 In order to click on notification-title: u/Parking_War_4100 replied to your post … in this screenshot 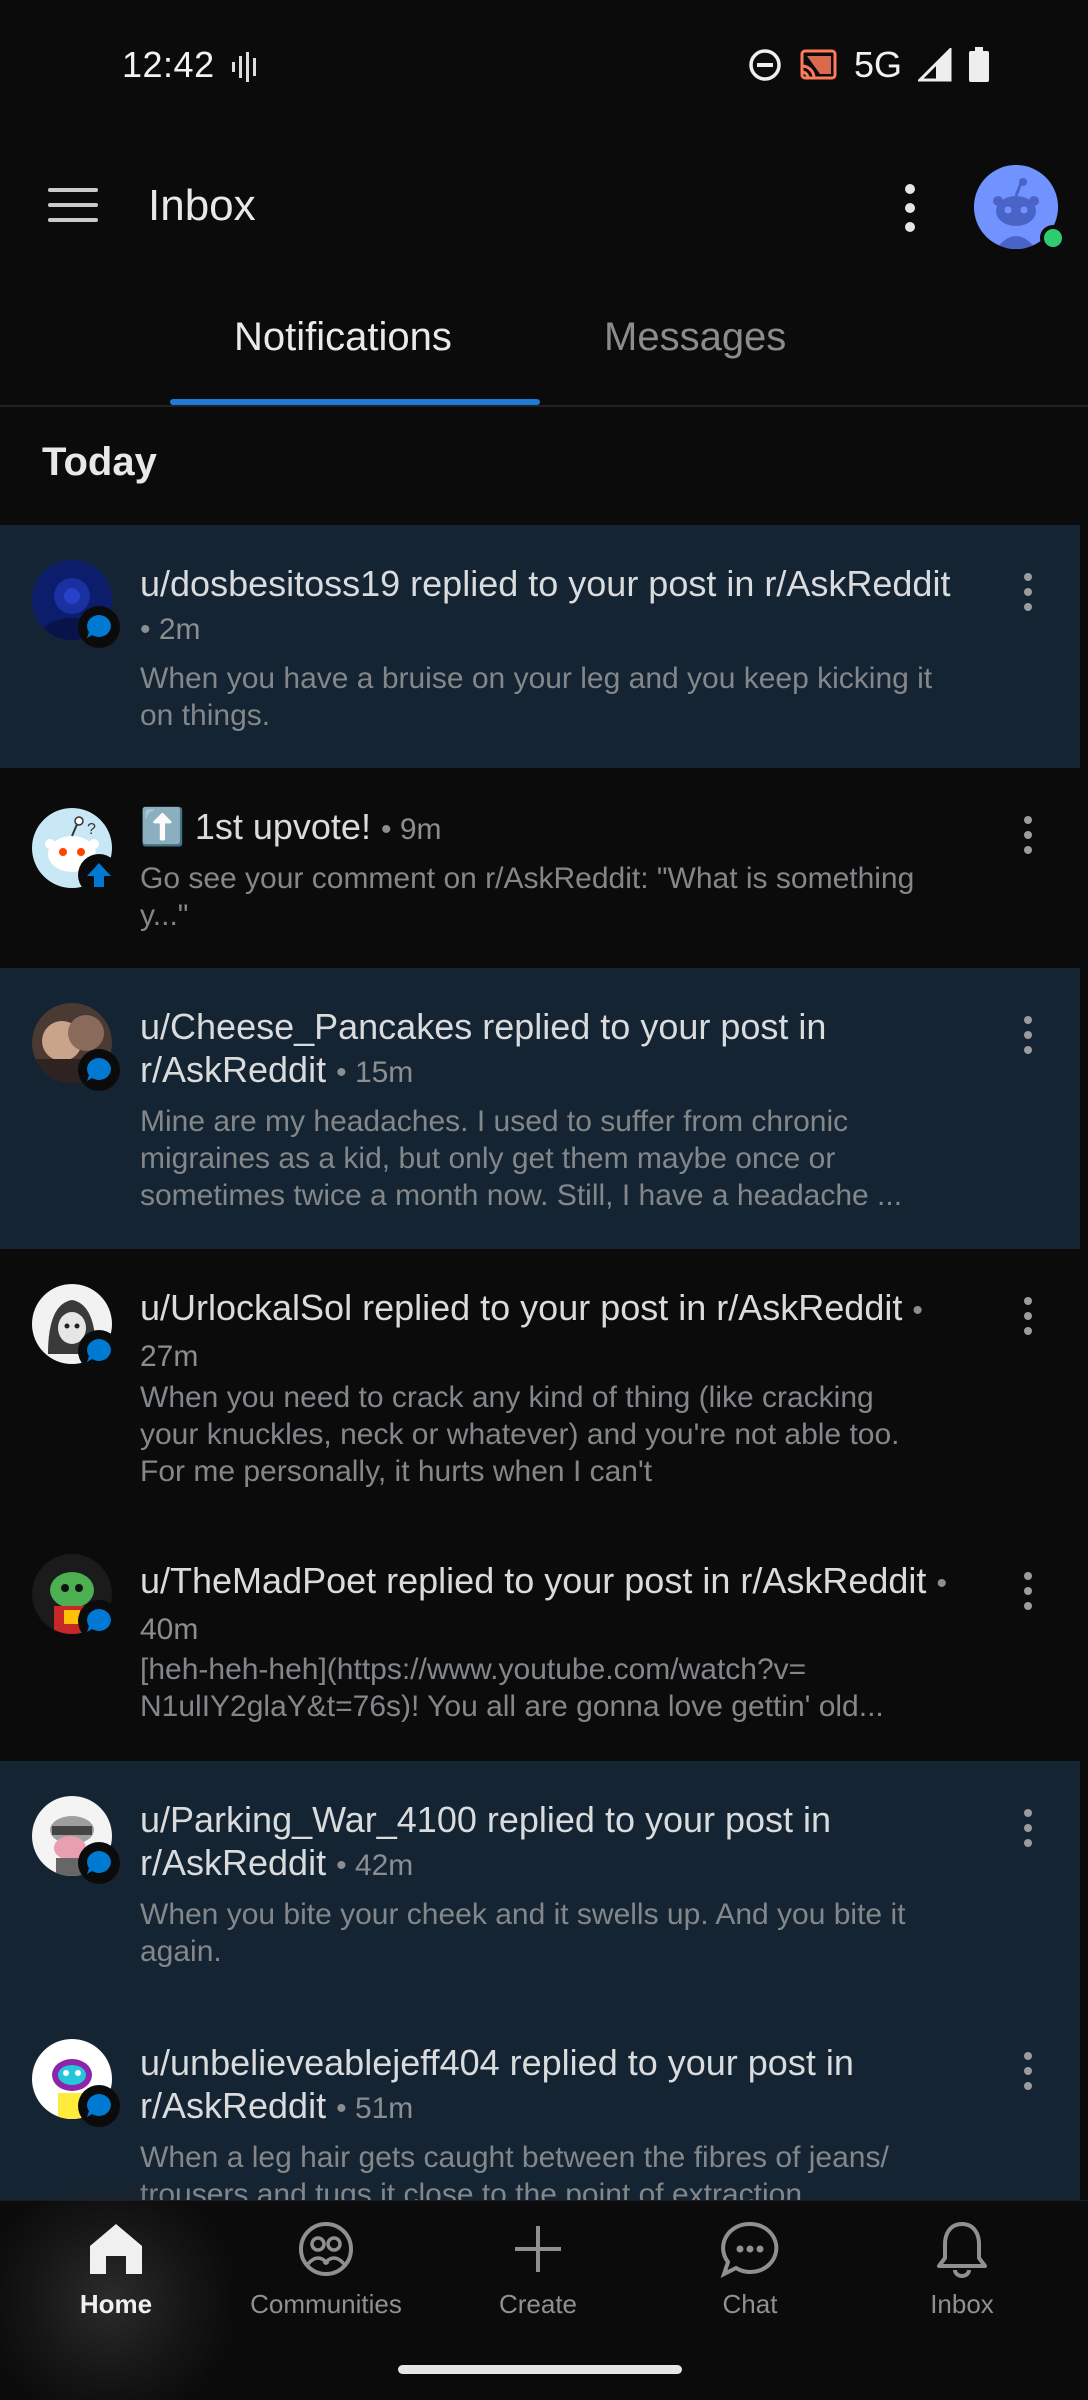, I will do `click(486, 1841)`.